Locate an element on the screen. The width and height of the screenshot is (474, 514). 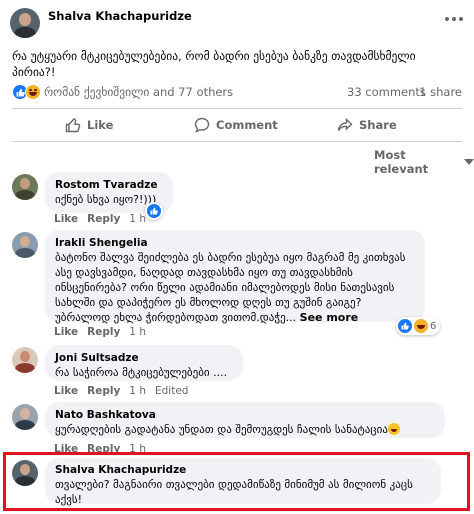
post-actions: Like Comment Share is located at coordinates (237, 125).